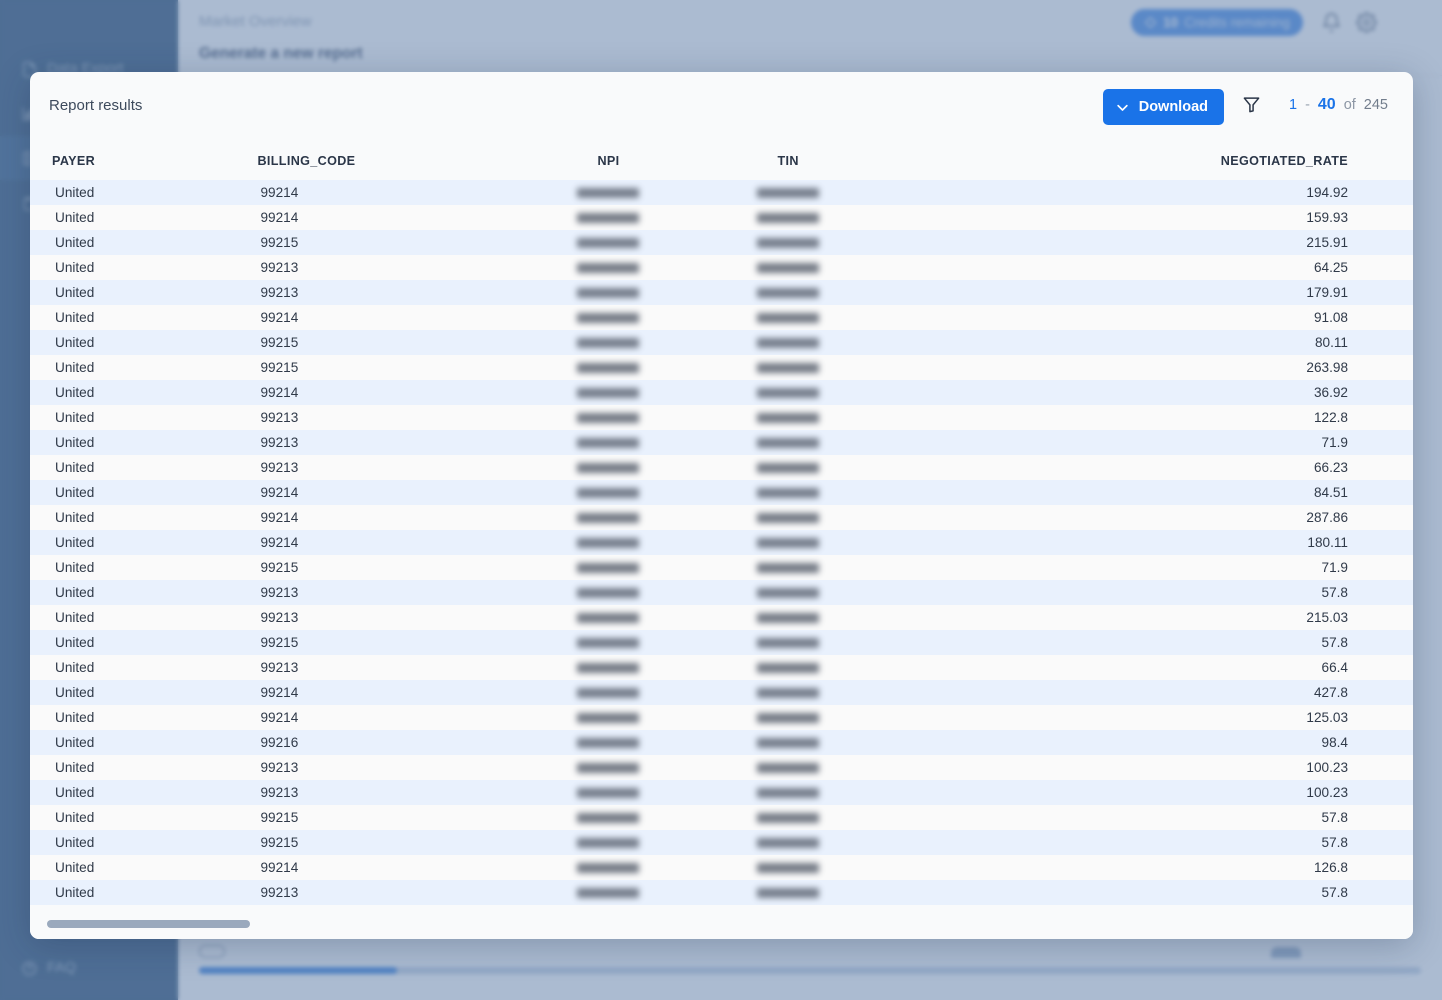  What do you see at coordinates (608, 163) in the screenshot?
I see `column-header-npi: NPI` at bounding box center [608, 163].